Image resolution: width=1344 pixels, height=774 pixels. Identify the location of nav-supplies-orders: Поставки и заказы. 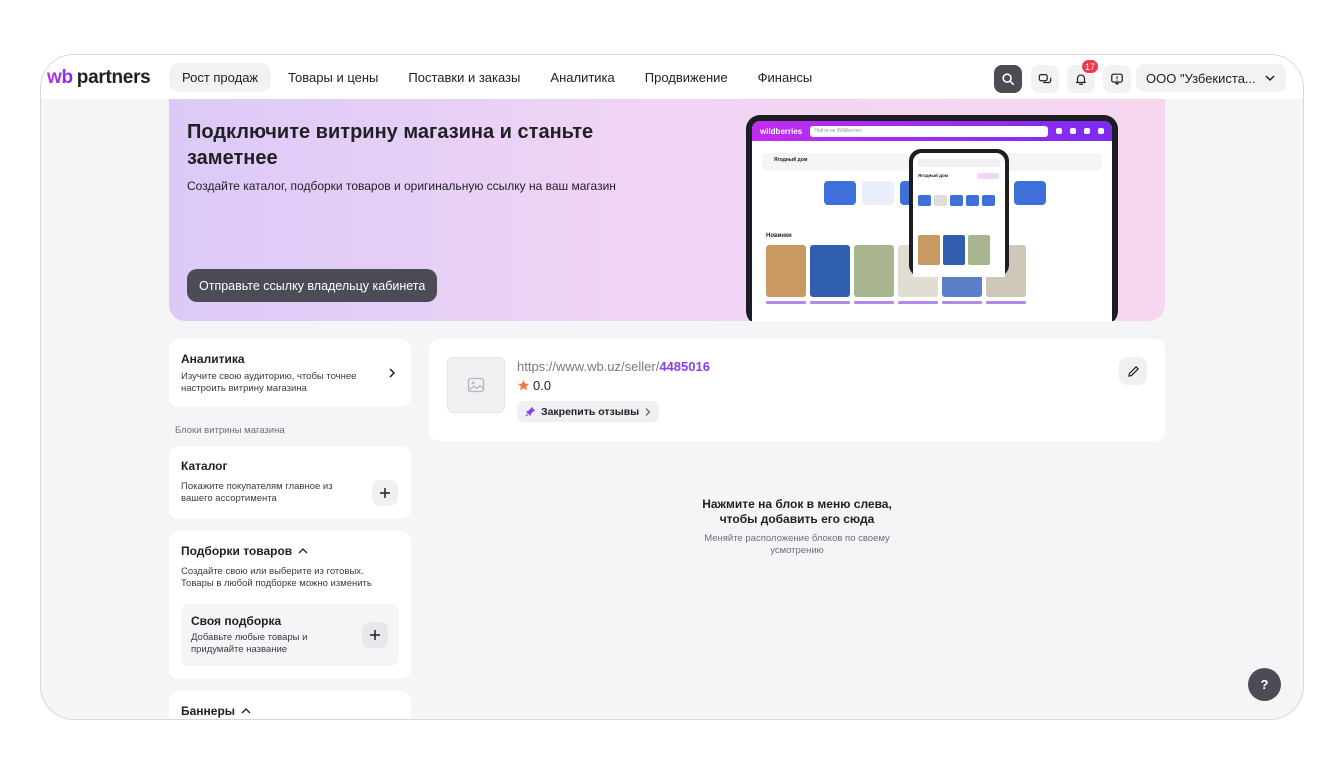
(464, 77).